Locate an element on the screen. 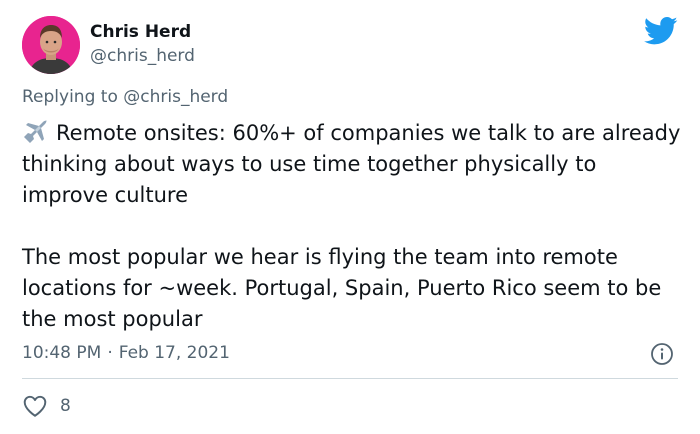 This screenshot has height=434, width=700. reply-context: Replying to @chris_herd is located at coordinates (125, 97).